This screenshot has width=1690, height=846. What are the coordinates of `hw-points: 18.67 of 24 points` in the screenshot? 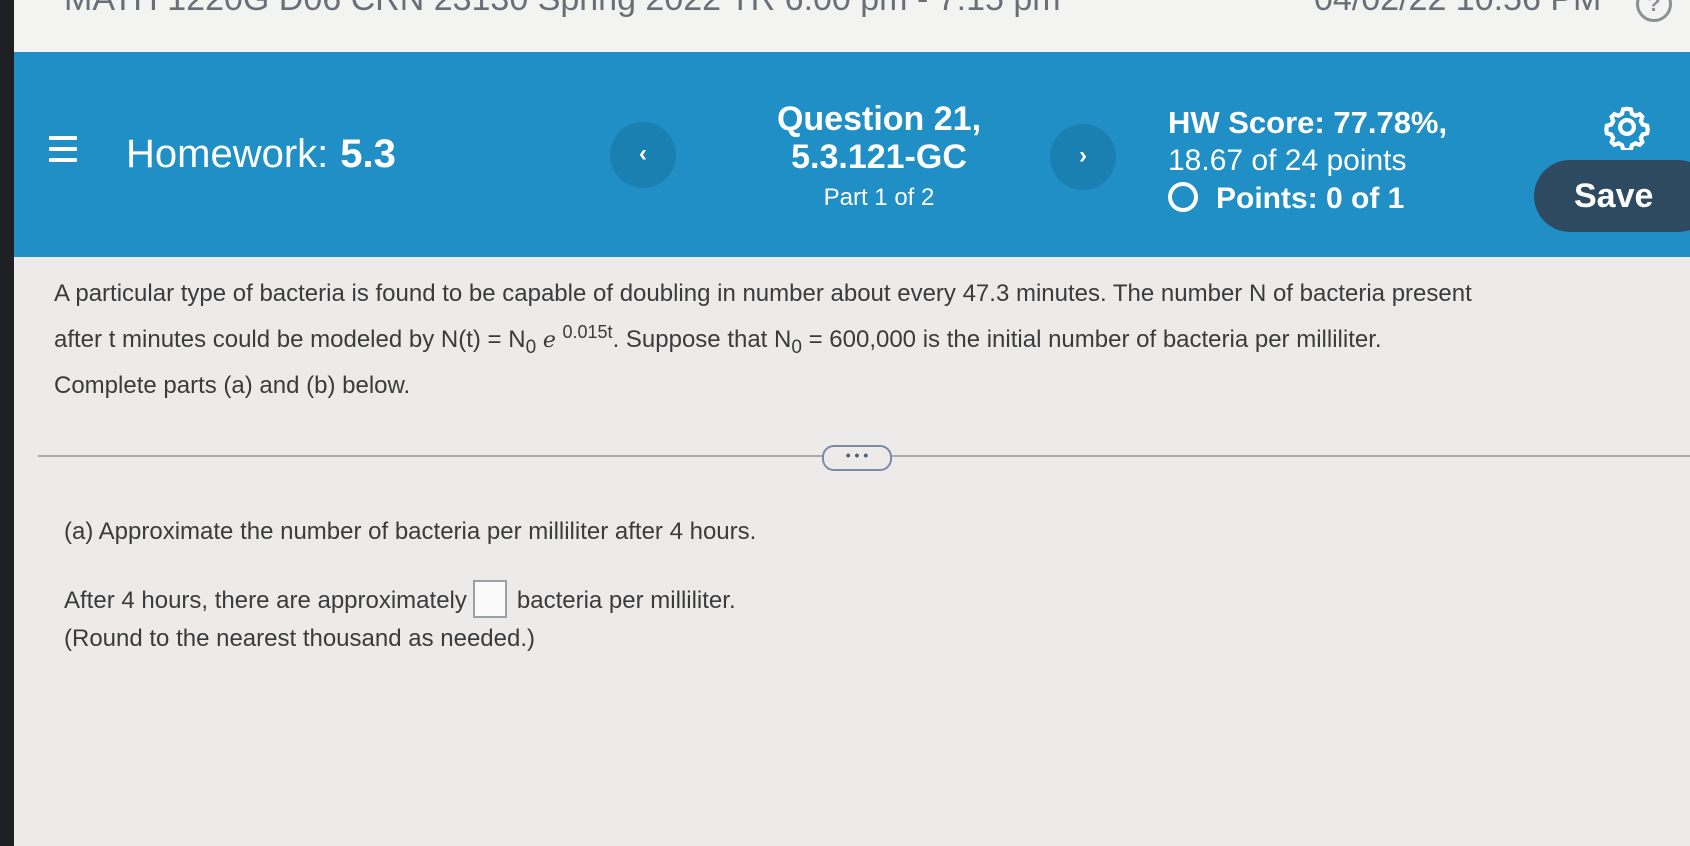 It's located at (1287, 160).